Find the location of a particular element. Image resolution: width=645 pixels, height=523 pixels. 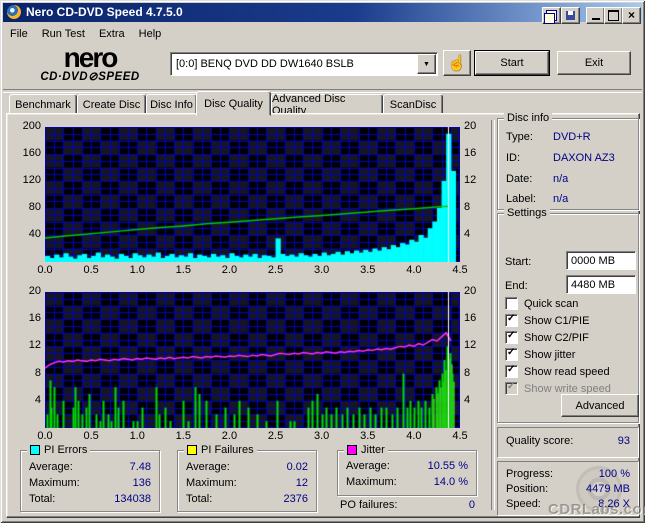

drive-select: [0:0] BENQ DVD DD DW1640 BSLB ▼ is located at coordinates (304, 64).